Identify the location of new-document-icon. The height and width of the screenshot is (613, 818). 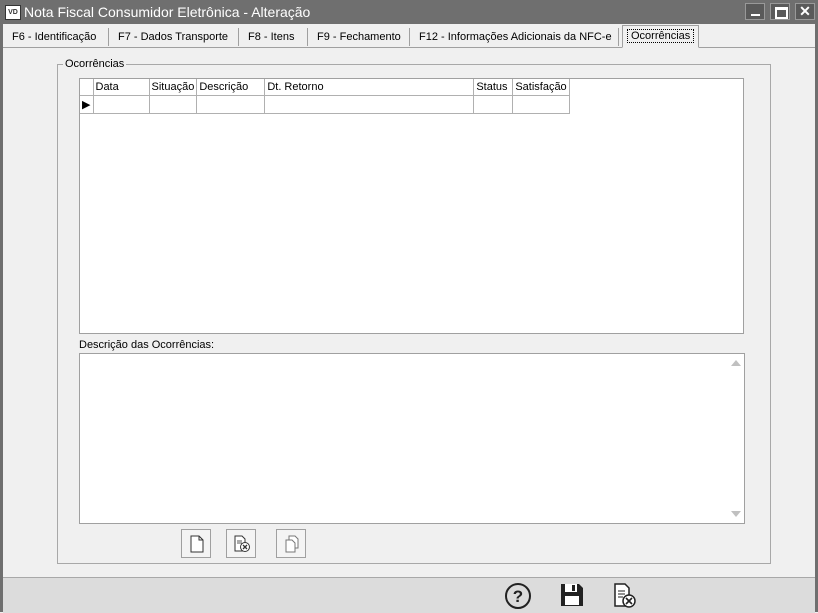
(197, 544).